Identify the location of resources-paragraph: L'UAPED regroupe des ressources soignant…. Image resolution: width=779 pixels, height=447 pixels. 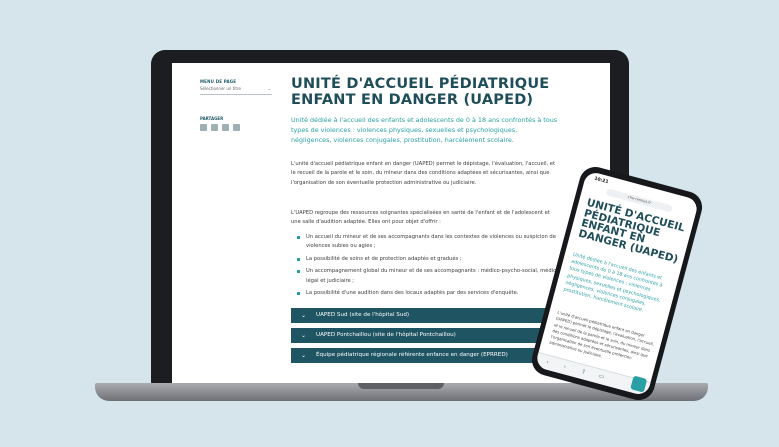
(420, 218).